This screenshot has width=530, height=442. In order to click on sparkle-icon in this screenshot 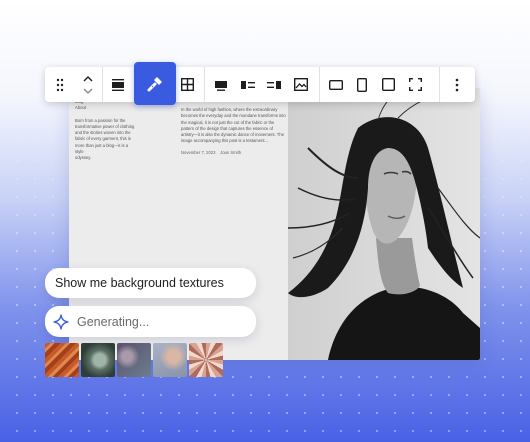, I will do `click(61, 321)`.